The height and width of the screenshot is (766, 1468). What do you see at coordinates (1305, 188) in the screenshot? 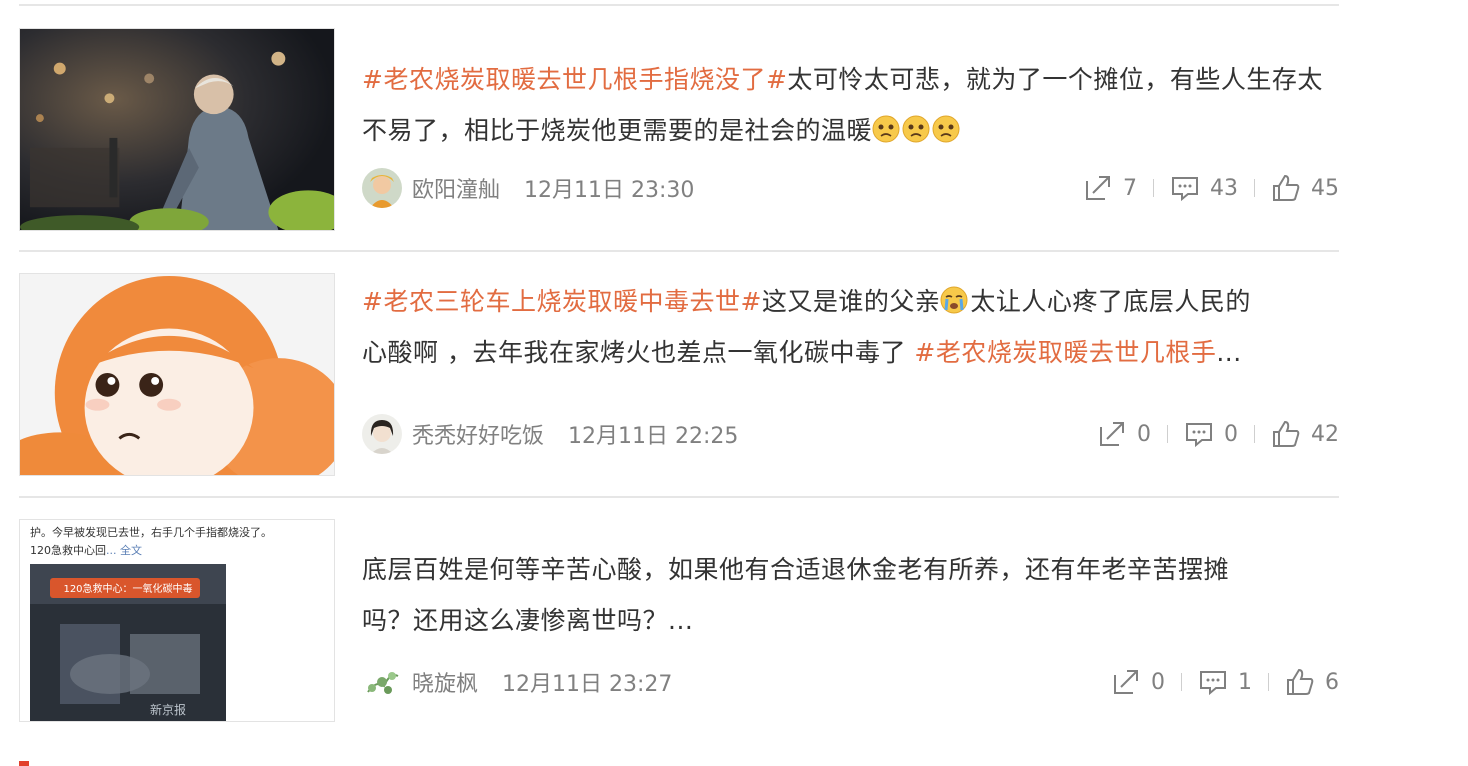
I see `like-button: 45` at bounding box center [1305, 188].